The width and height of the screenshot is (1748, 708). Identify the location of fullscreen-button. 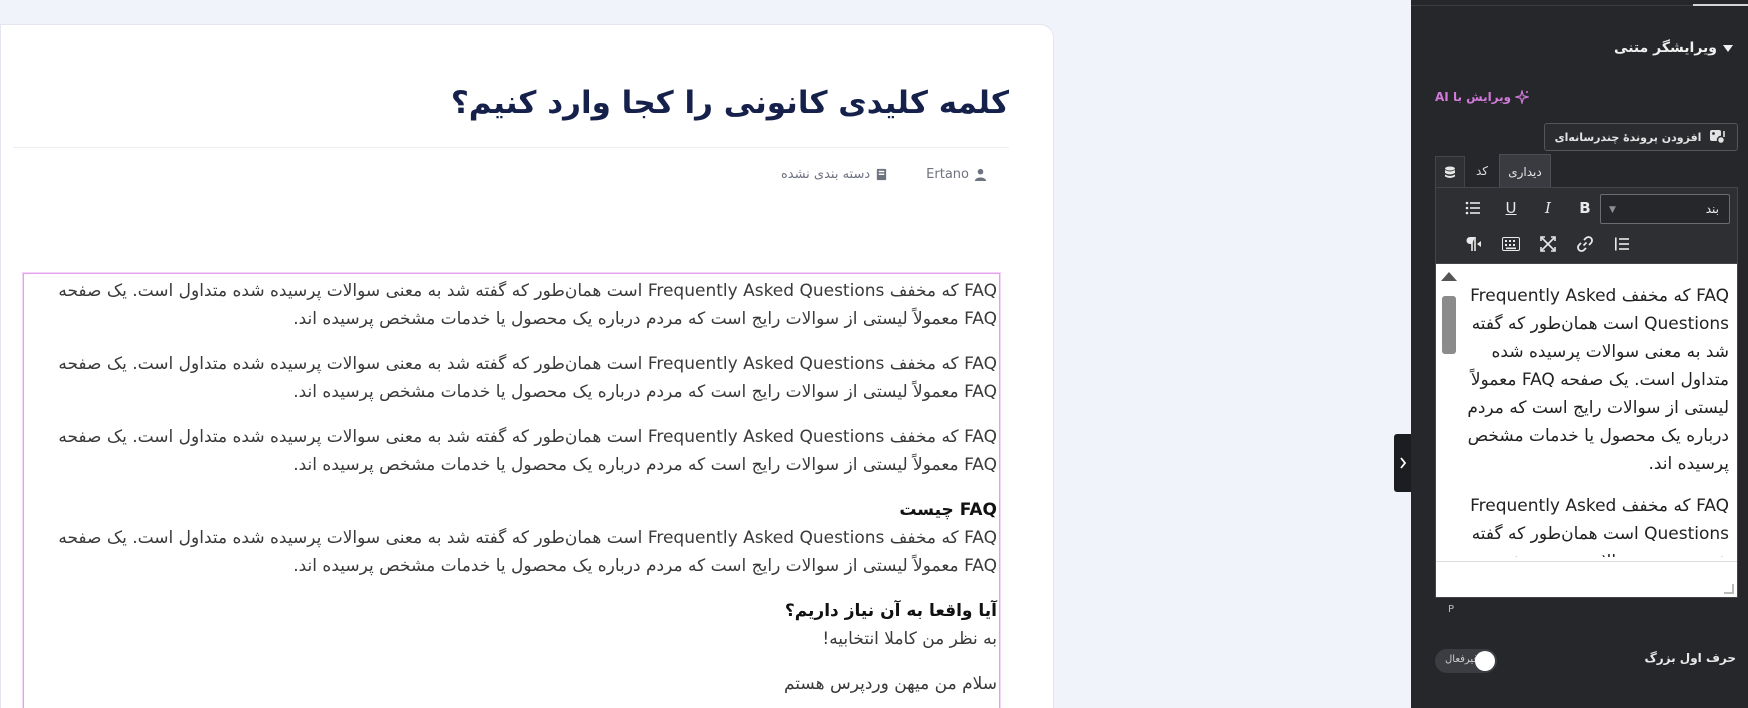
(1548, 244).